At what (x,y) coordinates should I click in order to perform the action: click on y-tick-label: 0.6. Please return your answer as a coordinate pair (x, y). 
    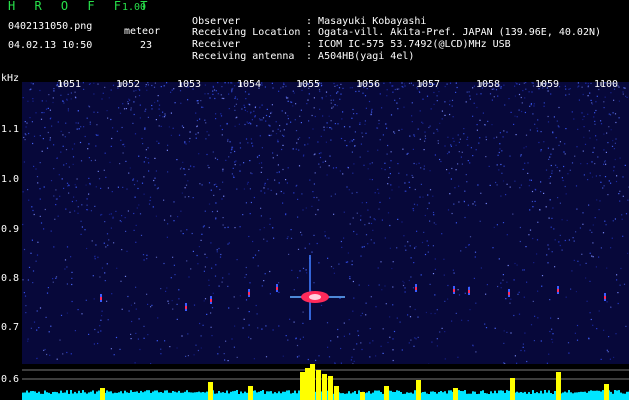
    Looking at the image, I should click on (10, 379).